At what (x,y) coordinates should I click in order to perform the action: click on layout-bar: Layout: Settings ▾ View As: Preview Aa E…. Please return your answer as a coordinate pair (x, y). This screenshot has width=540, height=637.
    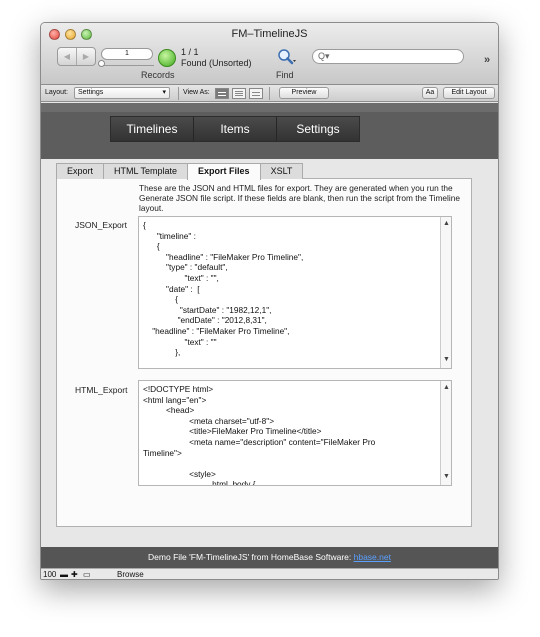
    Looking at the image, I should click on (269, 93).